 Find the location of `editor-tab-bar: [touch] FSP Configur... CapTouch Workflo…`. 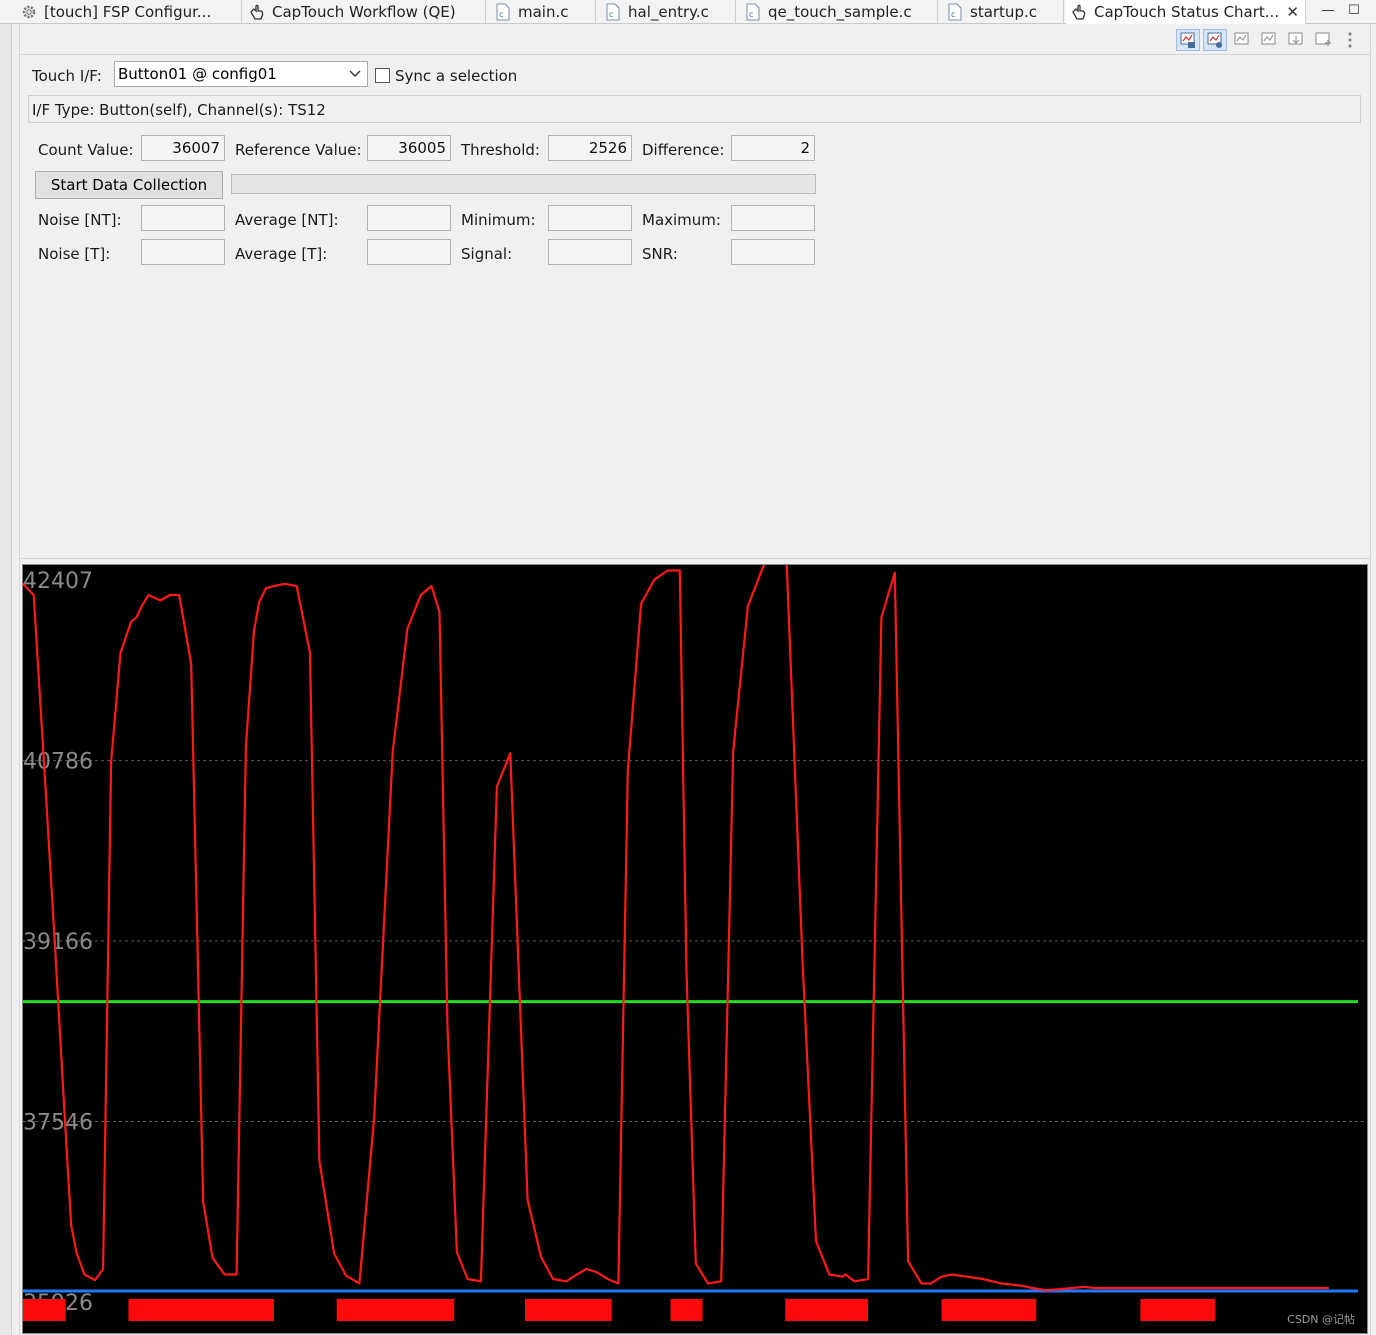

editor-tab-bar: [touch] FSP Configur... CapTouch Workflo… is located at coordinates (688, 12).